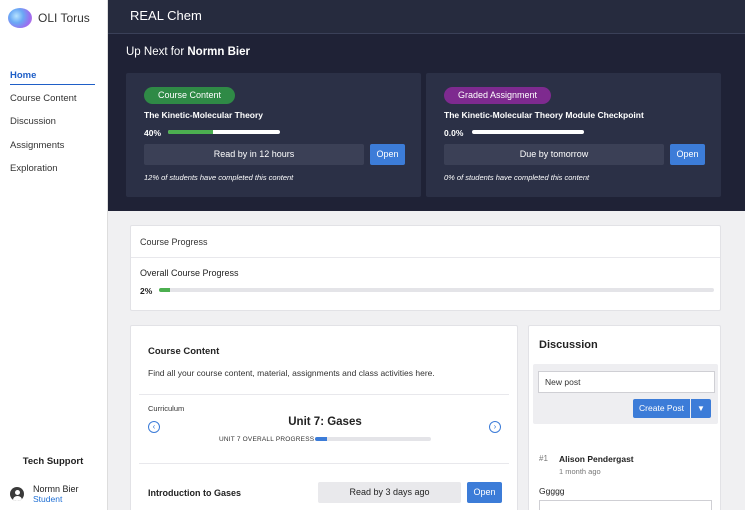 This screenshot has height=510, width=745. I want to click on card-title: The Kinetic-Molecular Theory, so click(204, 115).